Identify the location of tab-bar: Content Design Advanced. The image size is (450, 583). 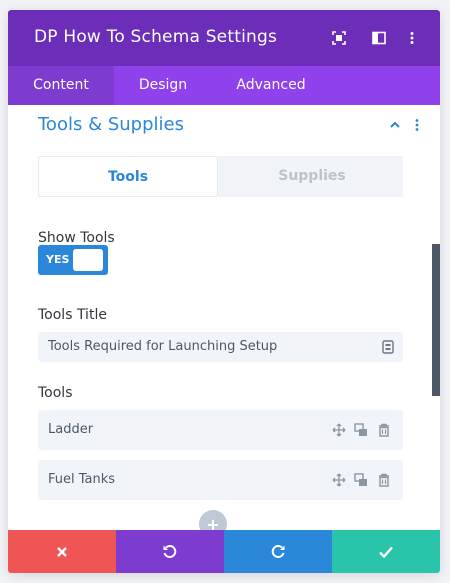
(224, 85).